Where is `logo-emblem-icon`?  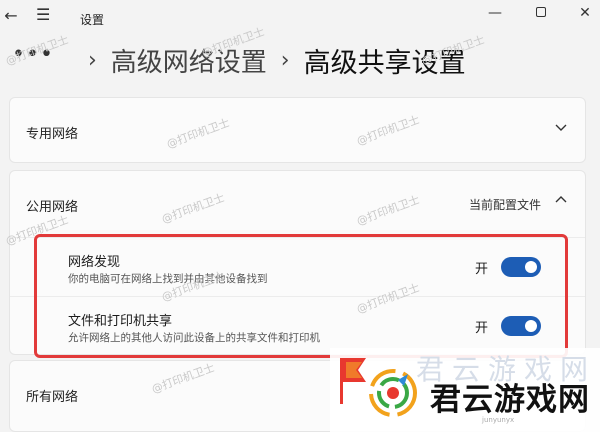
logo-emblem-icon is located at coordinates (393, 393).